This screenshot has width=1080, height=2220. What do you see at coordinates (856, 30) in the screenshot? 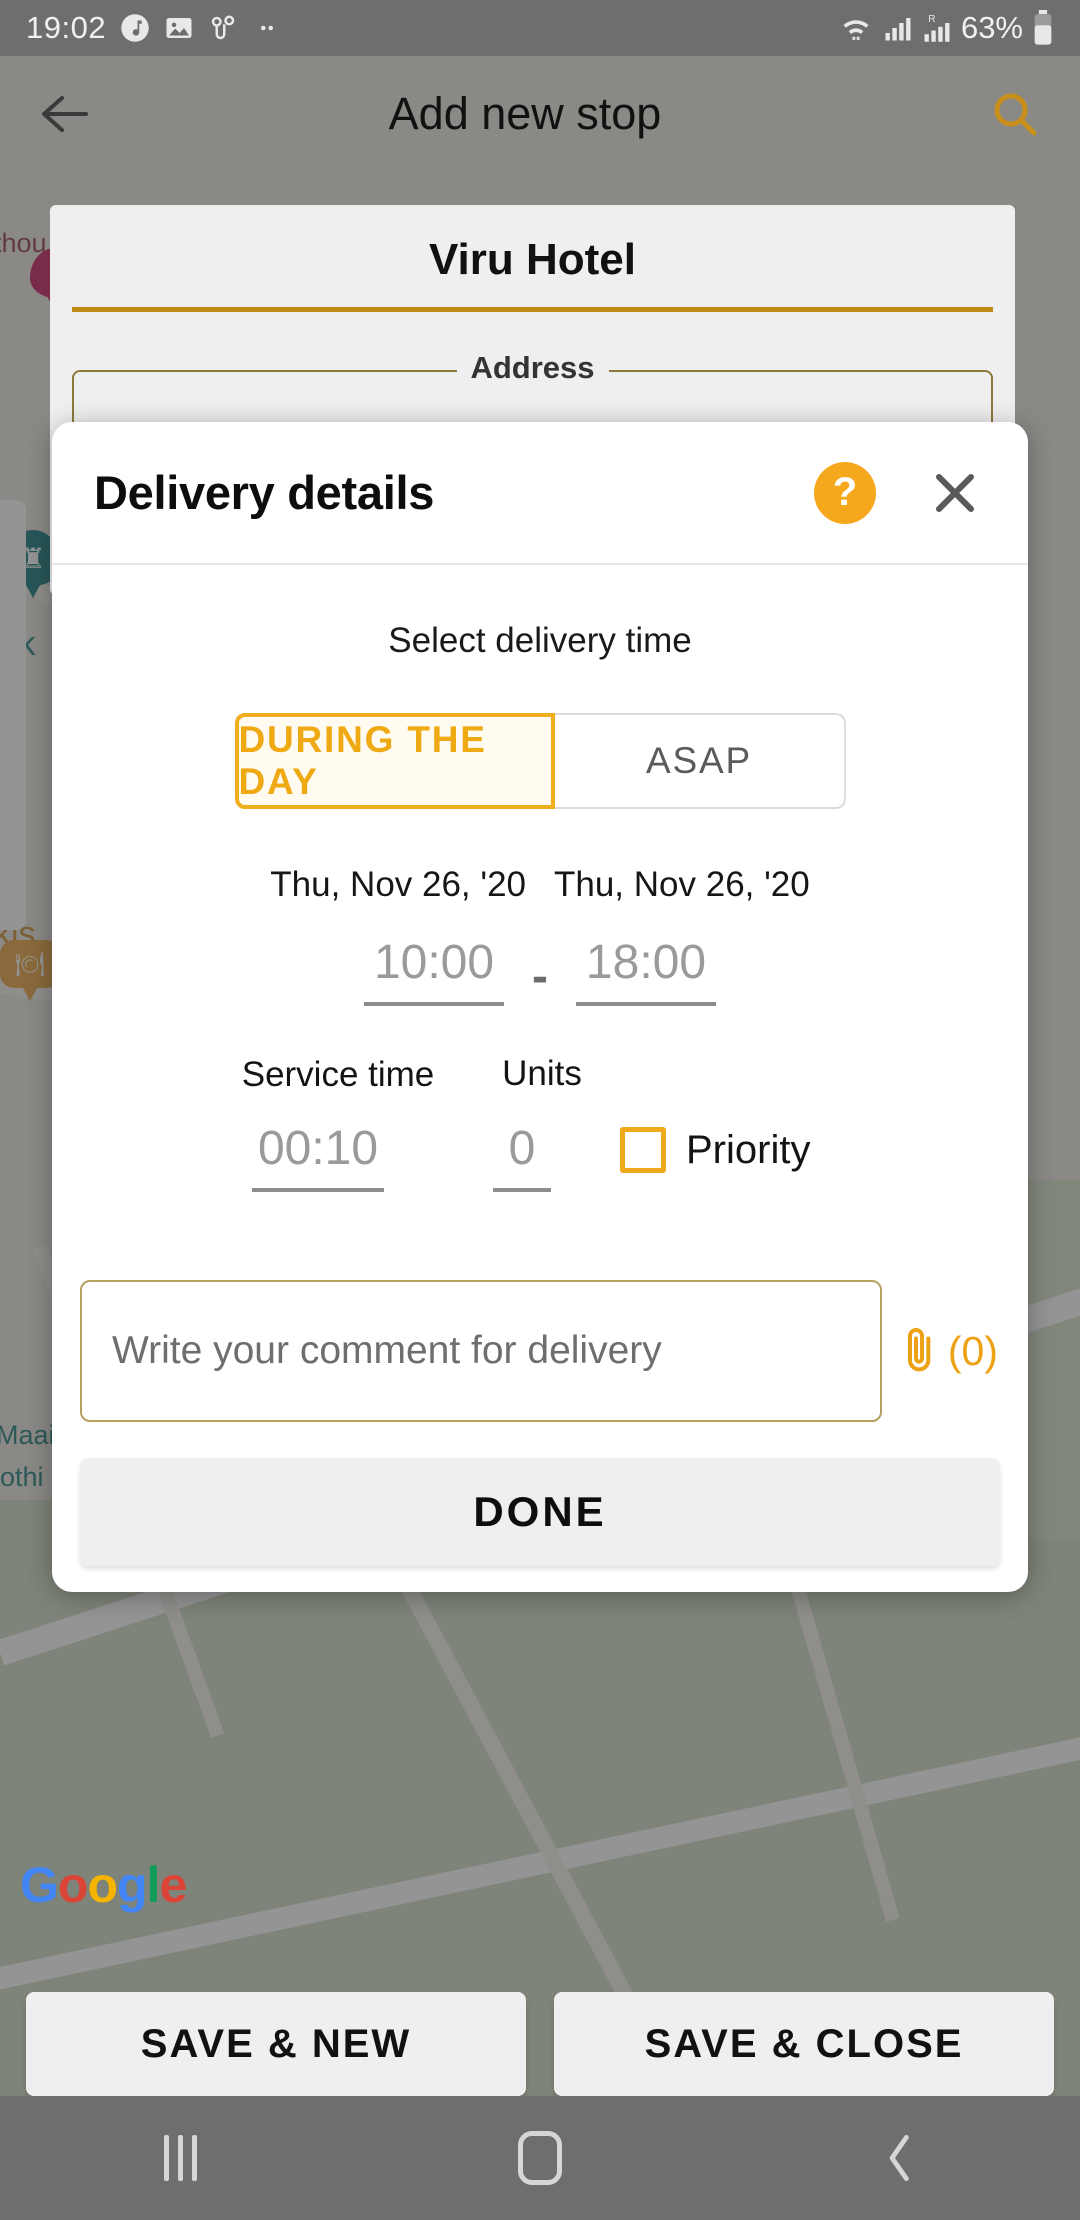
I see `wifi-icon` at bounding box center [856, 30].